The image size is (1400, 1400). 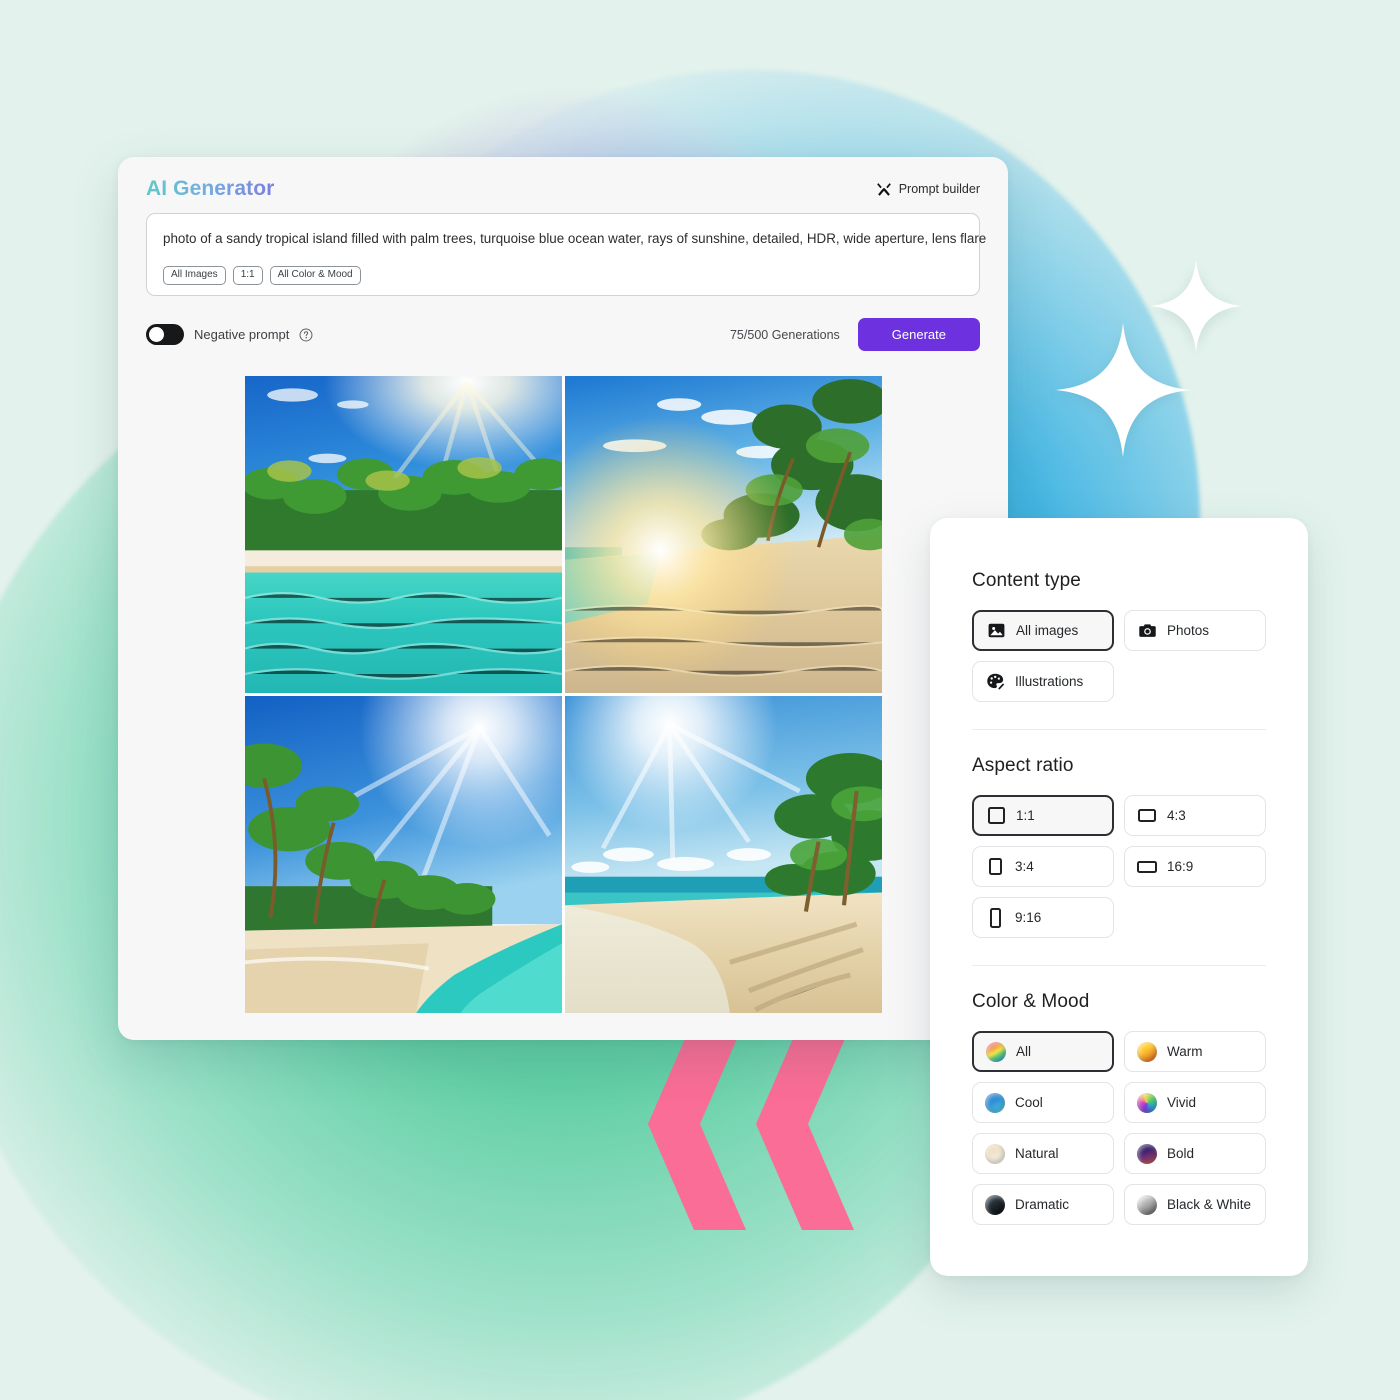 I want to click on option-label: 4:3, so click(x=1176, y=815).